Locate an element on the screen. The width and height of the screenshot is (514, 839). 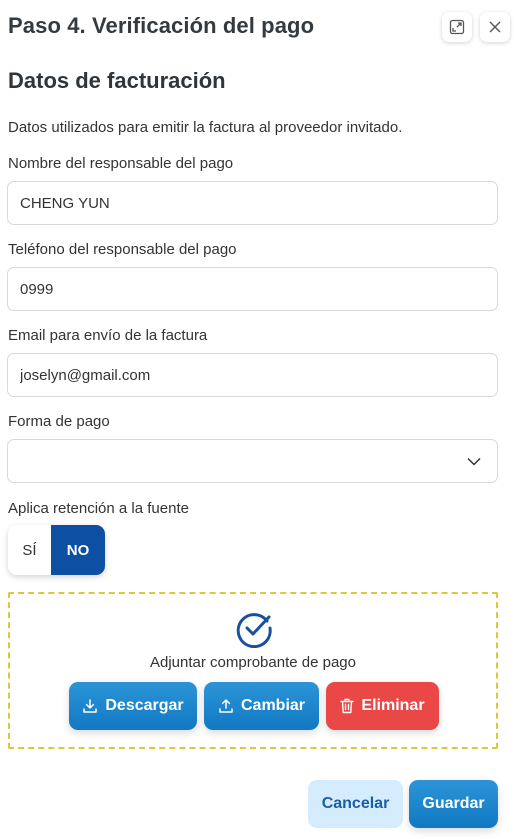
withholding-yes-option: SÍ is located at coordinates (29, 550).